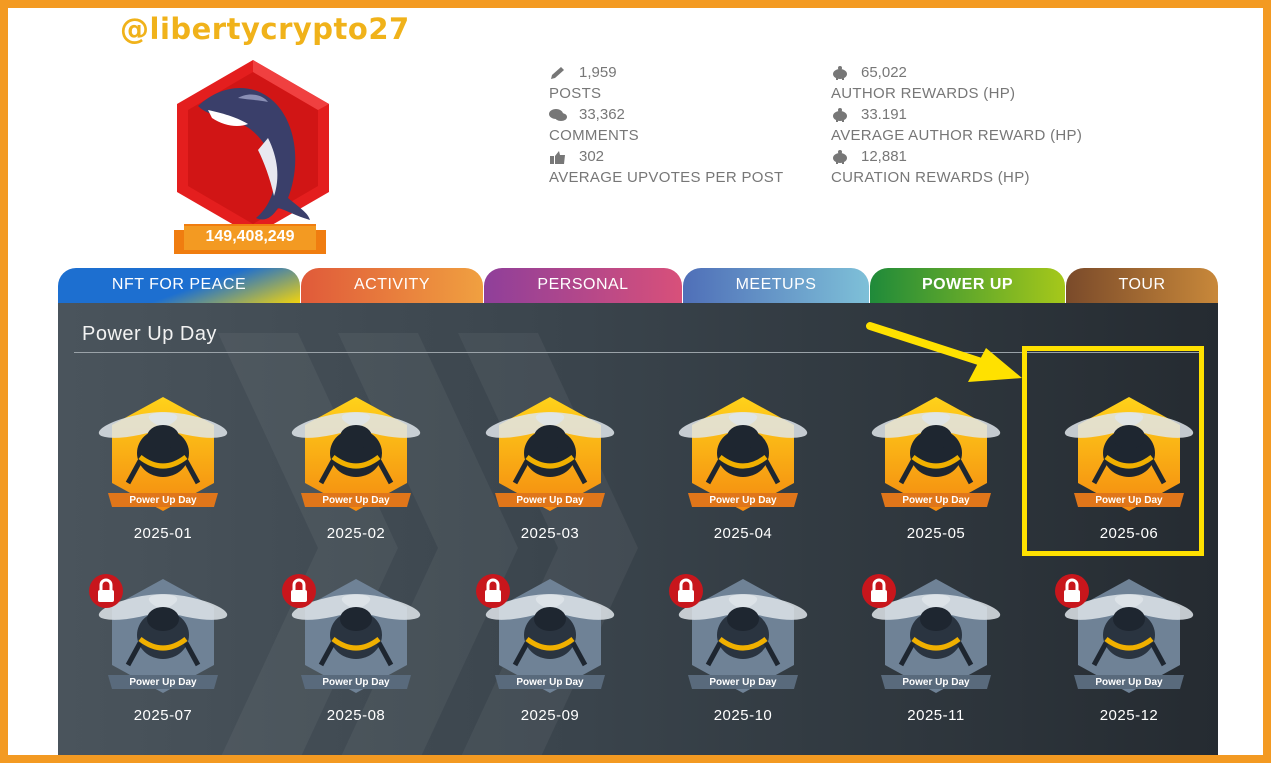 The height and width of the screenshot is (763, 1271). Describe the element at coordinates (957, 135) in the screenshot. I see `stat-label: AVERAGE AUTHOR REWARD (HP)` at that location.